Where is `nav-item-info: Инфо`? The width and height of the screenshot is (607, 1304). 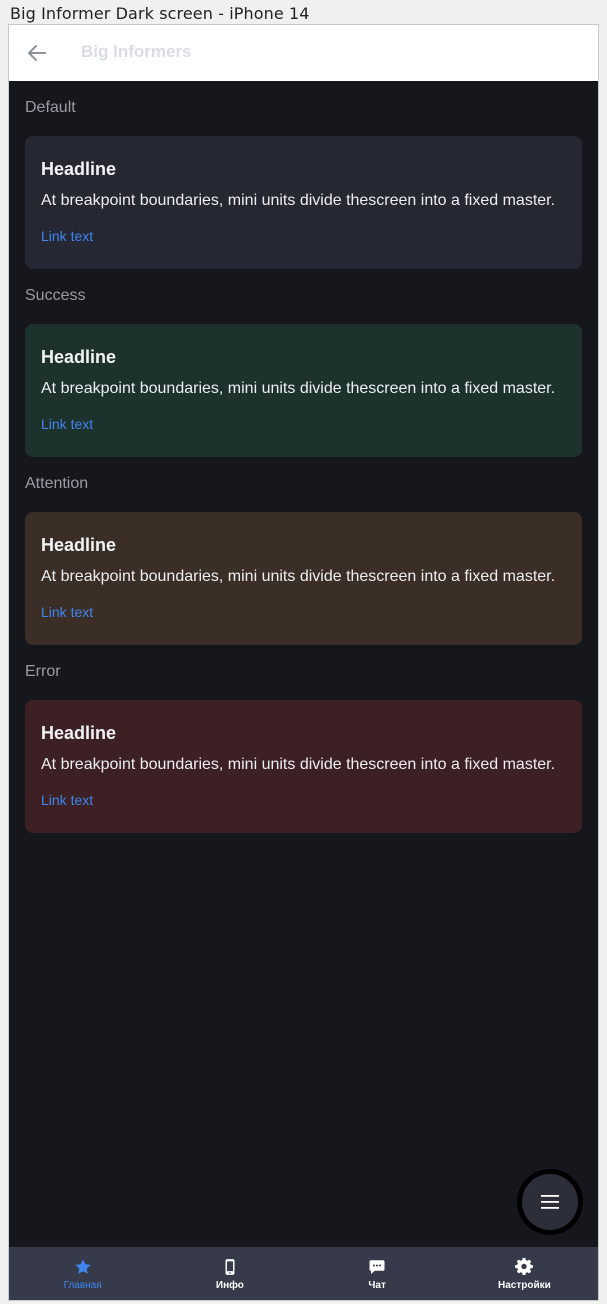 nav-item-info: Инфо is located at coordinates (229, 1273).